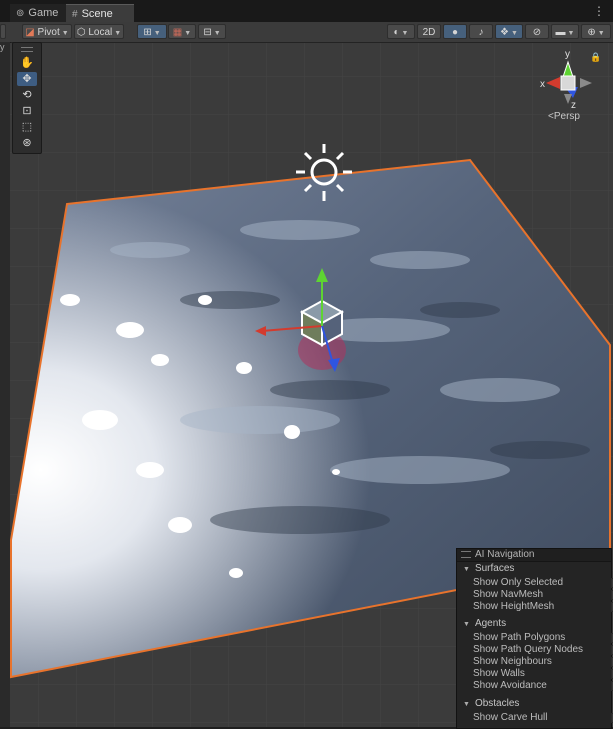  I want to click on shading-sphere-icon: ◐, so click(396, 32).